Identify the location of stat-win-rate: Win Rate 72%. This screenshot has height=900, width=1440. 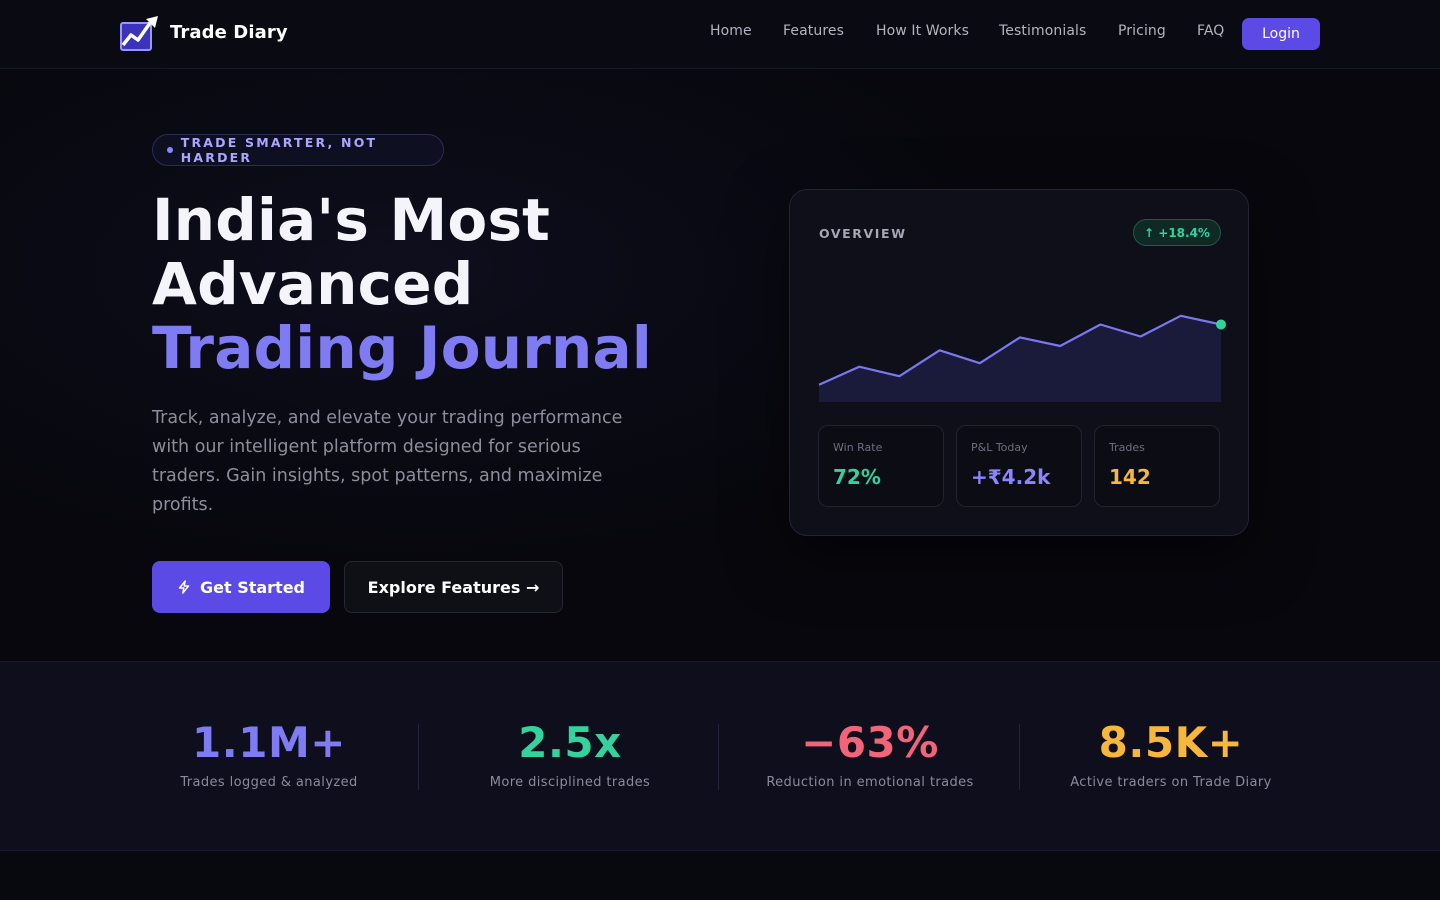
(881, 466).